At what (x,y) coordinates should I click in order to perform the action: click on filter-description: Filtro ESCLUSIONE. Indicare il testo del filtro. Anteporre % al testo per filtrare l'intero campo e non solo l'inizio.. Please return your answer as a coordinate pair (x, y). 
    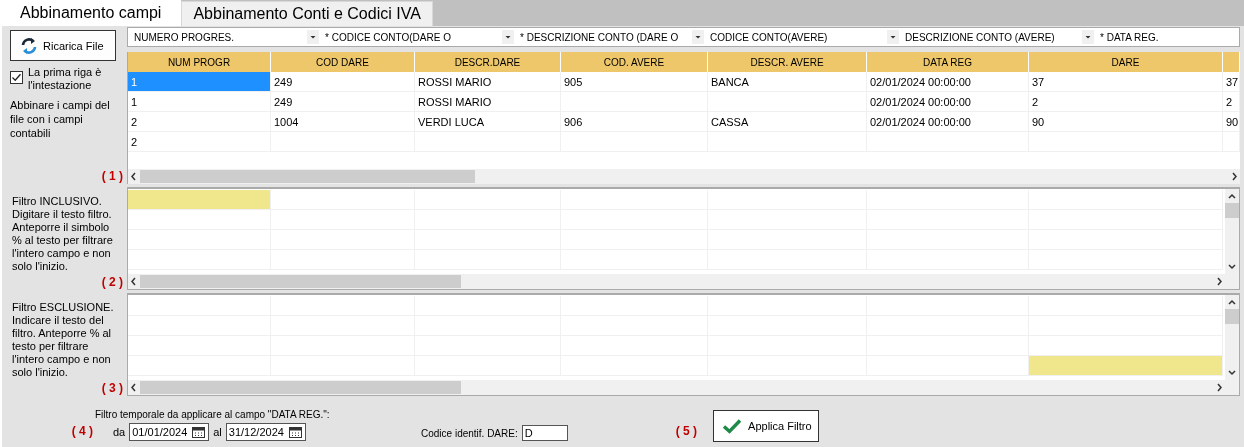
    Looking at the image, I should click on (63, 339).